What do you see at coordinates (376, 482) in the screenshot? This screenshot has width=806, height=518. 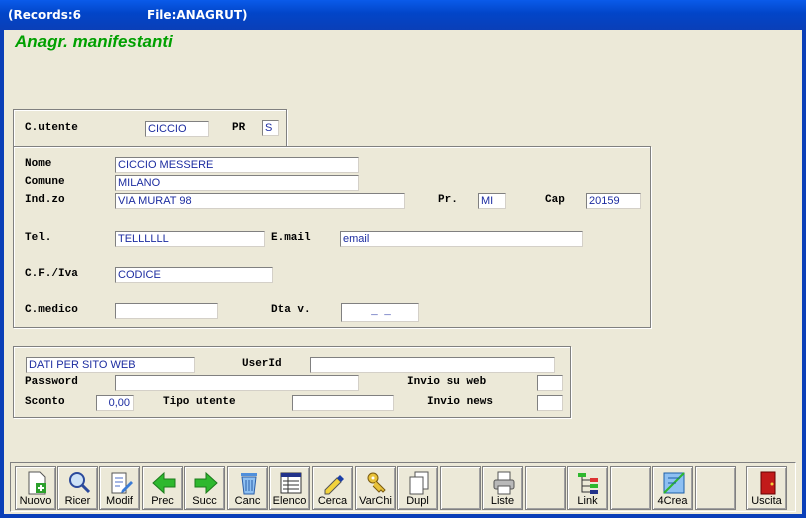 I see `keys-icon` at bounding box center [376, 482].